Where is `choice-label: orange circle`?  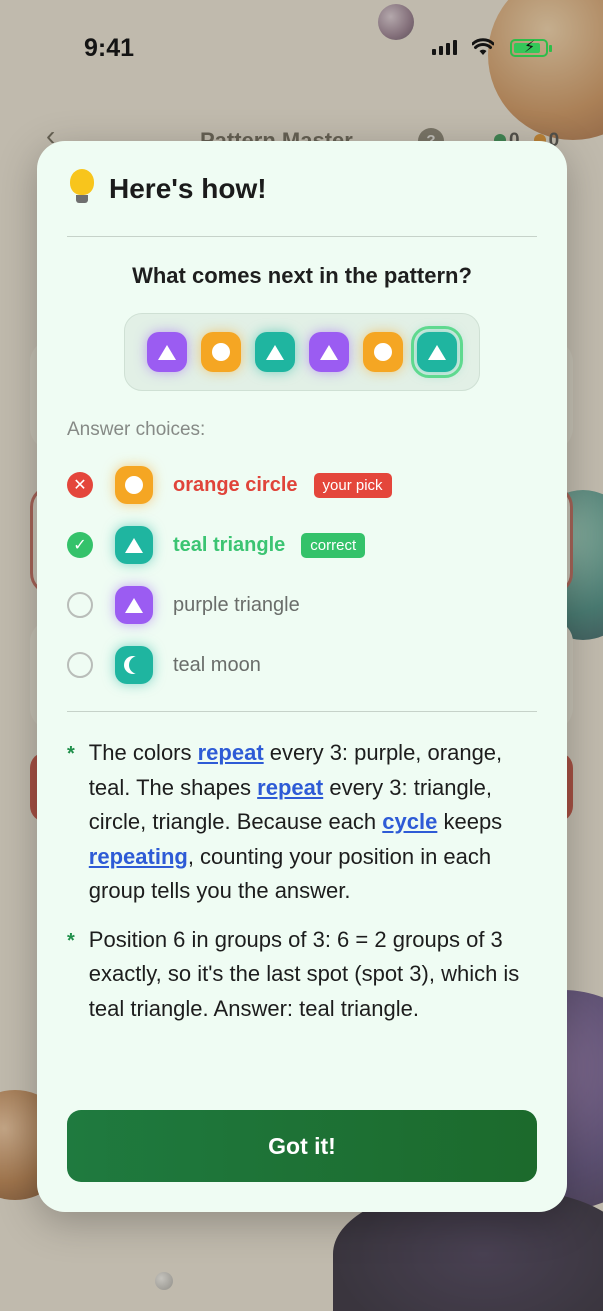 choice-label: orange circle is located at coordinates (235, 484).